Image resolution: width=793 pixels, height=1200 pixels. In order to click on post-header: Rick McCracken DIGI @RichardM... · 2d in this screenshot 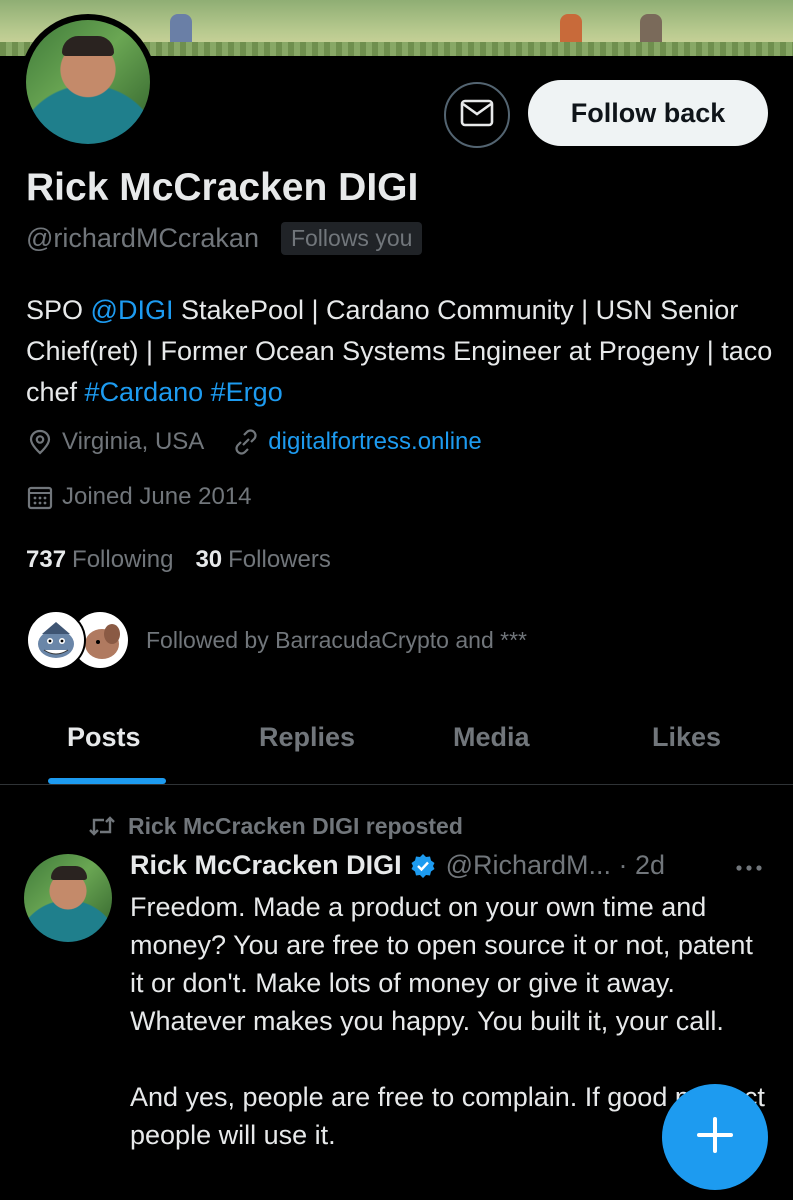, I will do `click(397, 865)`.